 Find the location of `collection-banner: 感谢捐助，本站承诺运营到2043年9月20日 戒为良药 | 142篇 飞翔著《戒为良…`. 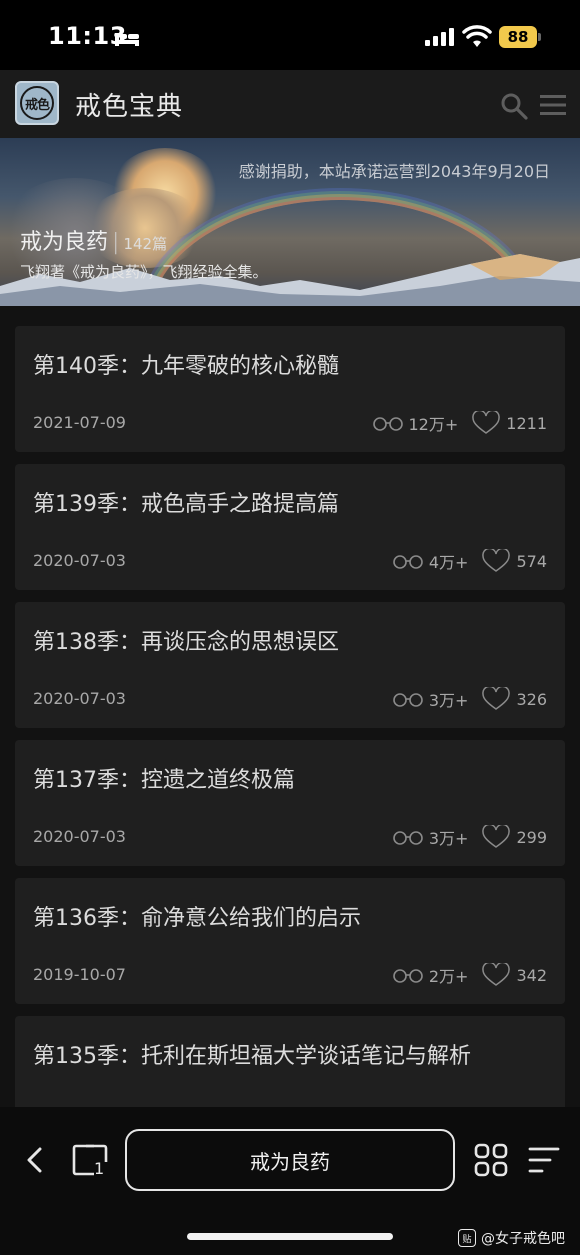

collection-banner: 感谢捐助，本站承诺运营到2043年9月20日 戒为良药 | 142篇 飞翔著《戒为良… is located at coordinates (290, 222).